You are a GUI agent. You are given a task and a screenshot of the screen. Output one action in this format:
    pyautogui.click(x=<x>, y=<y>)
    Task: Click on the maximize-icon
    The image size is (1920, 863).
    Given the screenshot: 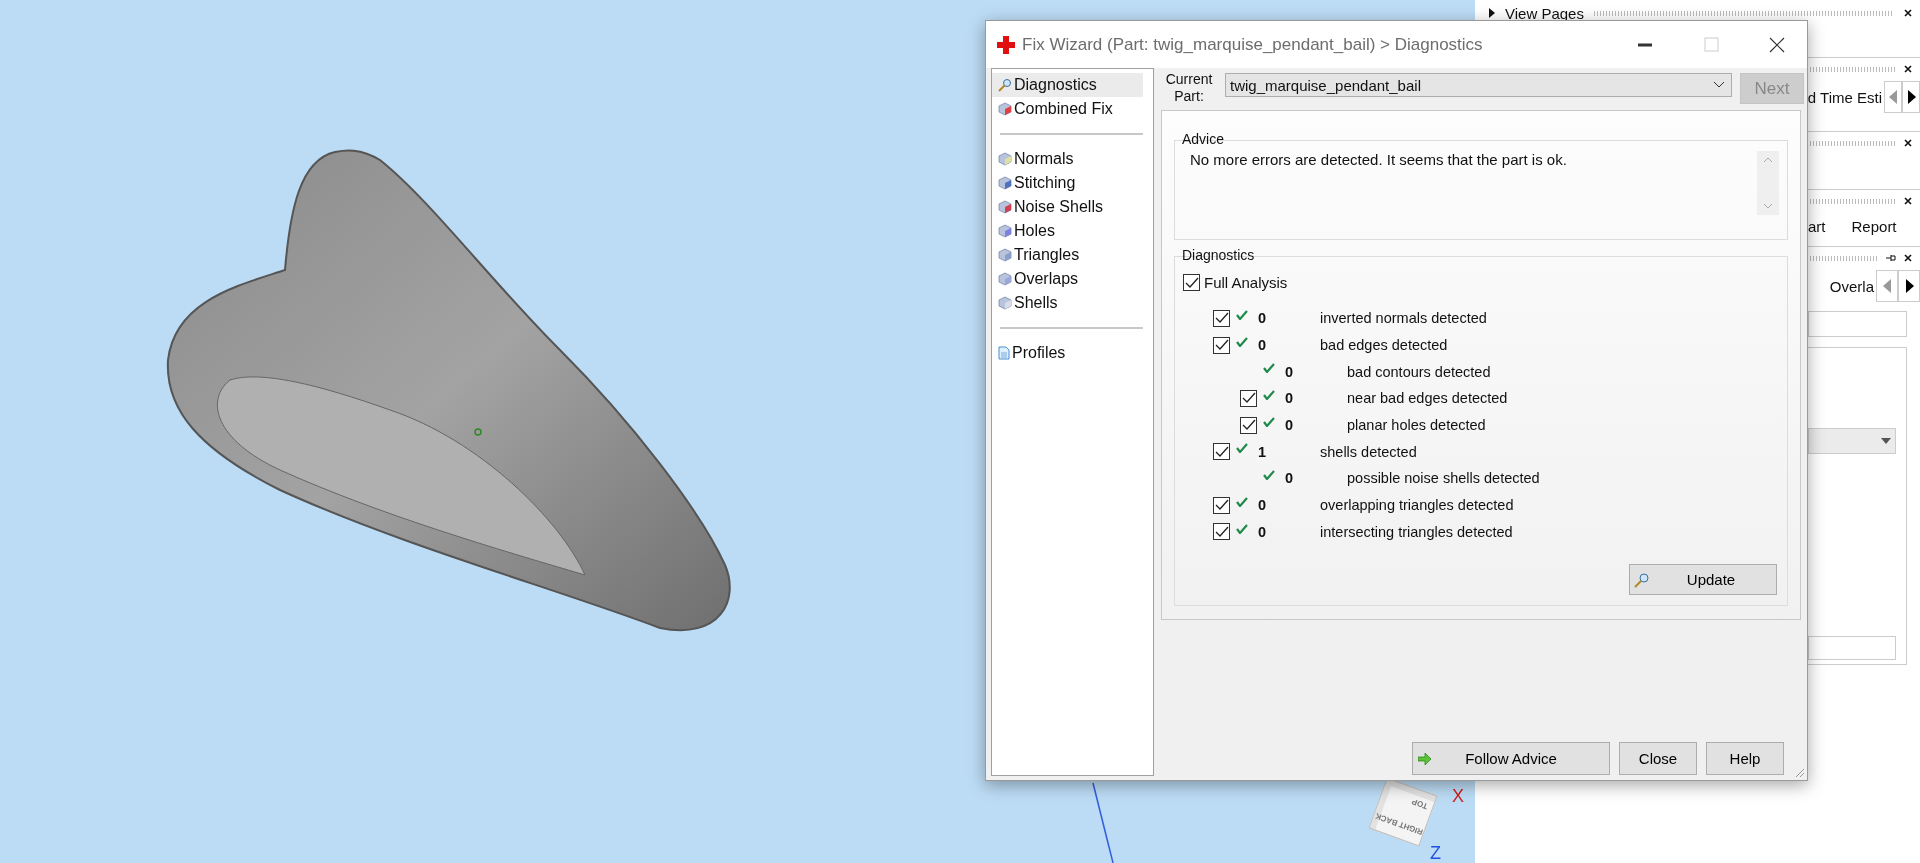 What is the action you would take?
    pyautogui.click(x=1711, y=44)
    